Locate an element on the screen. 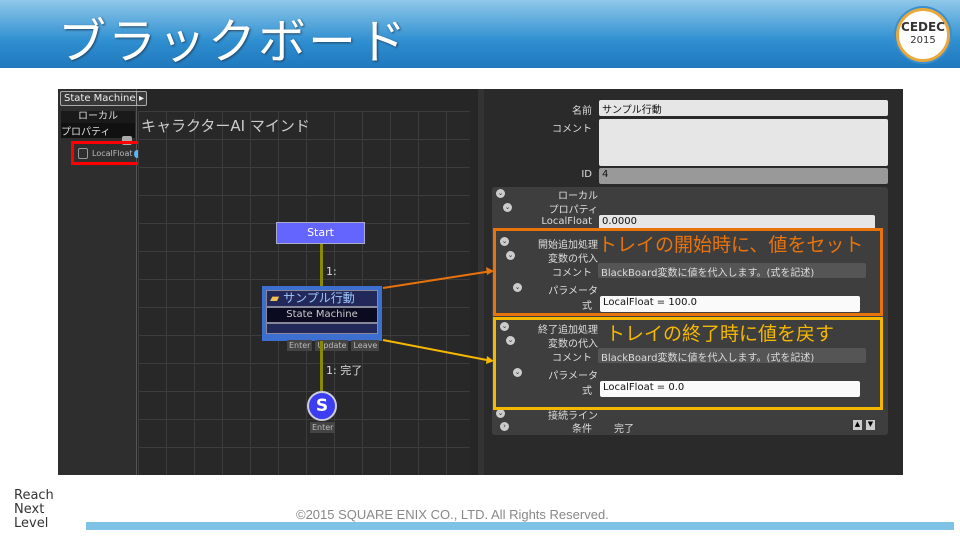 The width and height of the screenshot is (960, 540). cedec-text: CEDEC is located at coordinates (923, 27).